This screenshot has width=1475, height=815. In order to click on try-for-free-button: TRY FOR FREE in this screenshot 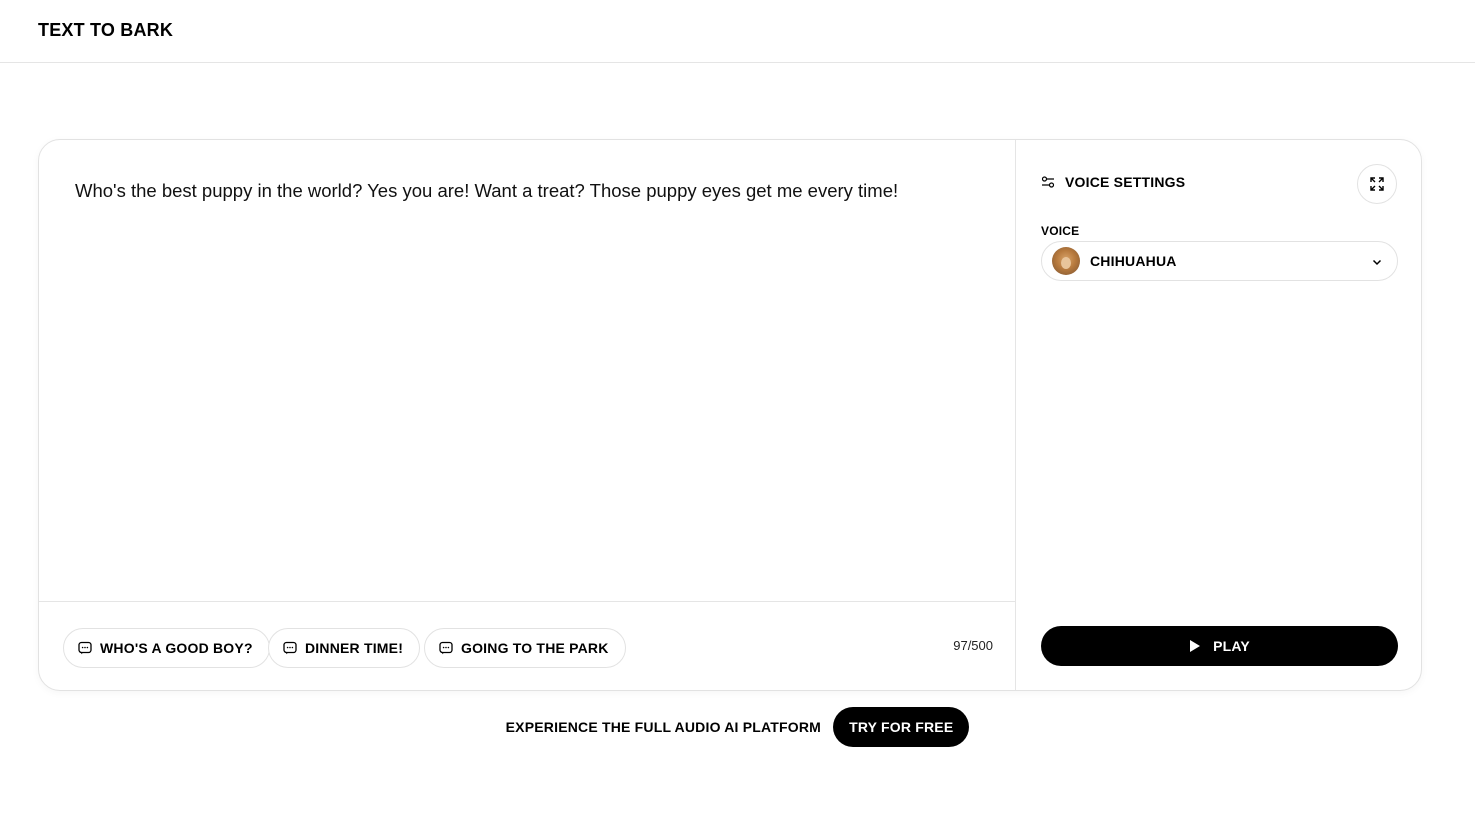, I will do `click(901, 727)`.